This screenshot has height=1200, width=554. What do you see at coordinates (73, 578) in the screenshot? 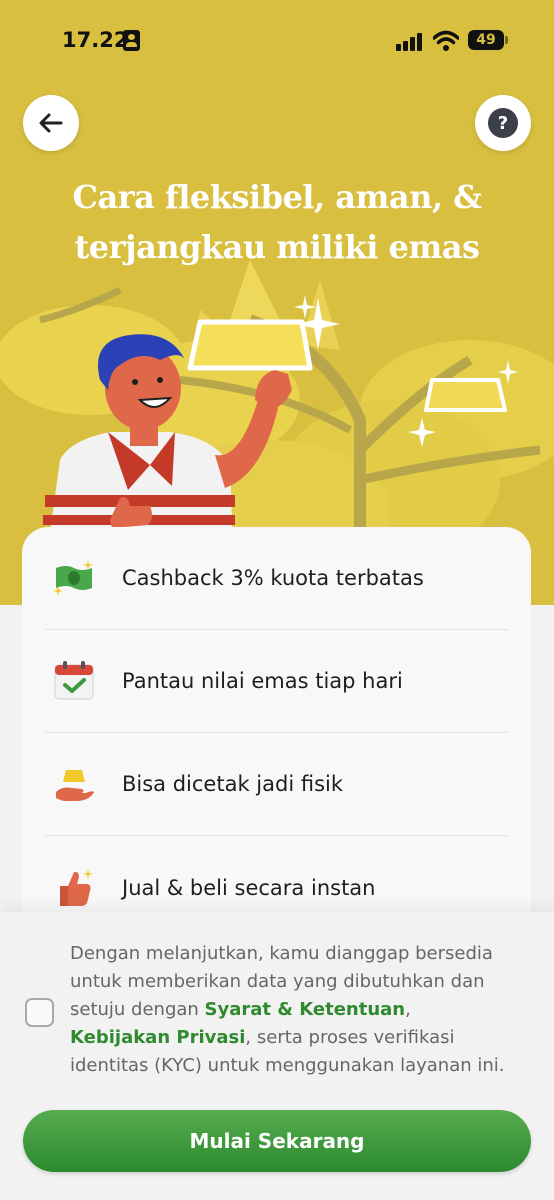
I see `cash-icon` at bounding box center [73, 578].